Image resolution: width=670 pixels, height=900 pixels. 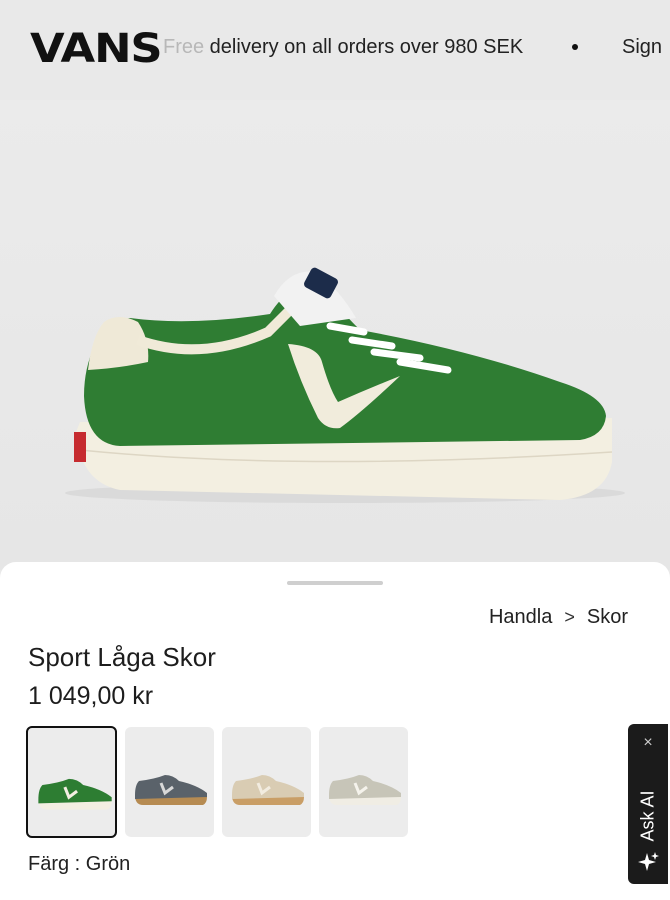 I want to click on breadcrumb-skor: Skor, so click(x=607, y=617).